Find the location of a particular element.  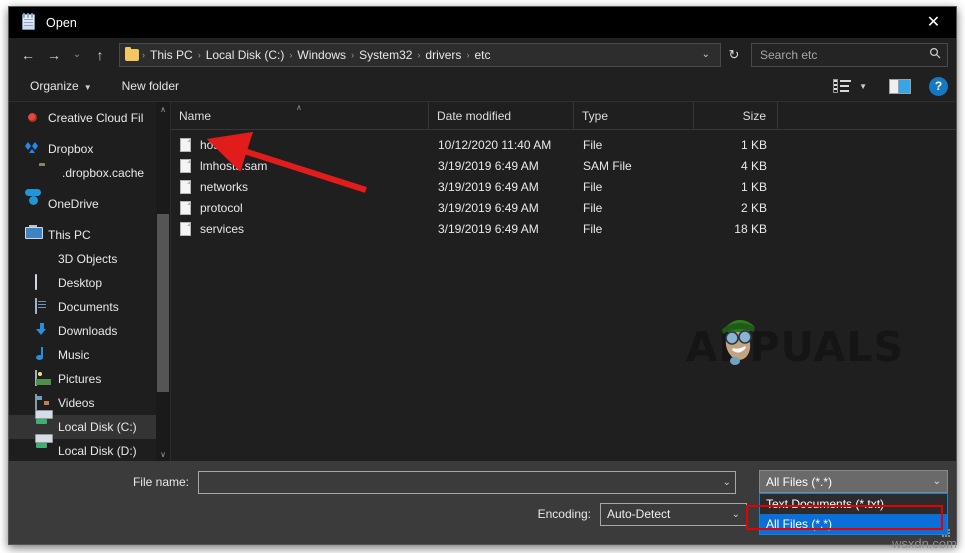

scrollbar-thumb is located at coordinates (163, 303).